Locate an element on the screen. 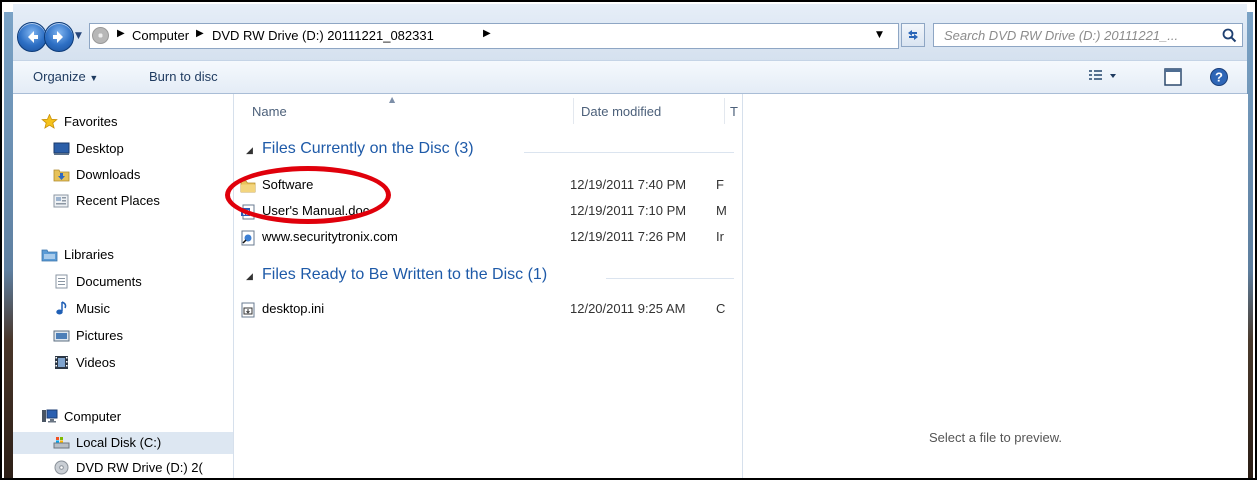 The image size is (1257, 480). refresh-button is located at coordinates (913, 35).